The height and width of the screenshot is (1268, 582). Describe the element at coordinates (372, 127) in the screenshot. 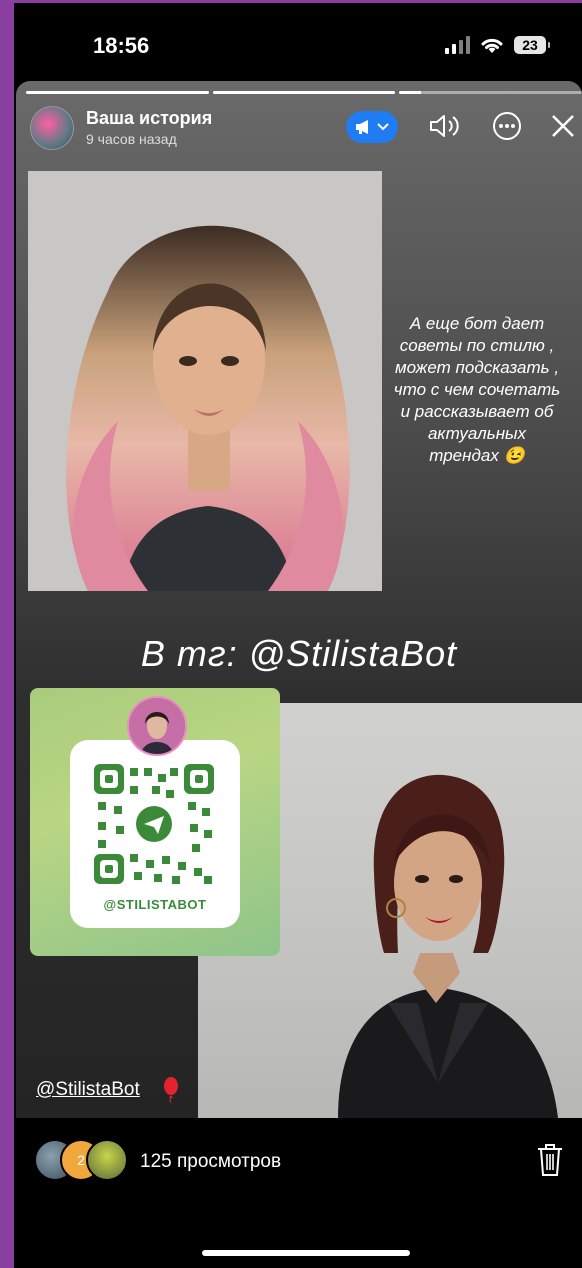

I see `promote-button` at that location.